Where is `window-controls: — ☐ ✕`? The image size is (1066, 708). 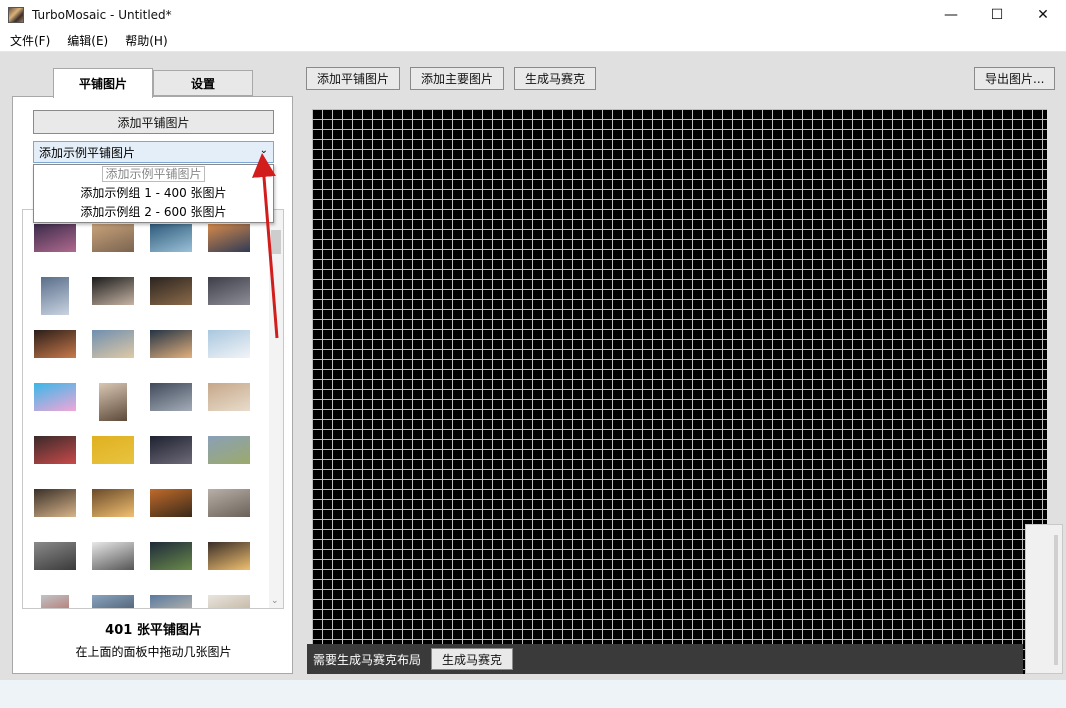 window-controls: — ☐ ✕ is located at coordinates (997, 15).